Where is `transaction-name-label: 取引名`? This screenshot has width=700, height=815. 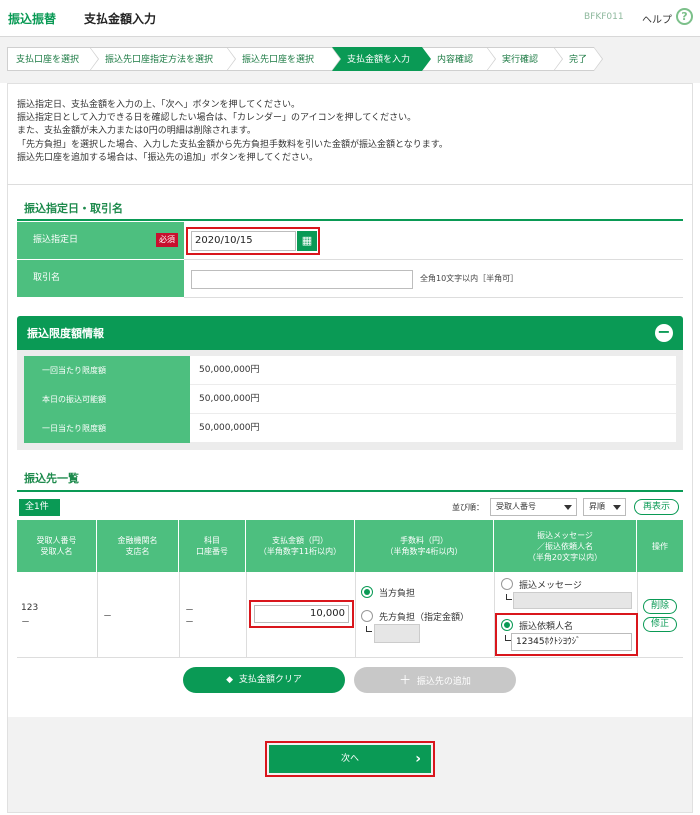 transaction-name-label: 取引名 is located at coordinates (100, 279).